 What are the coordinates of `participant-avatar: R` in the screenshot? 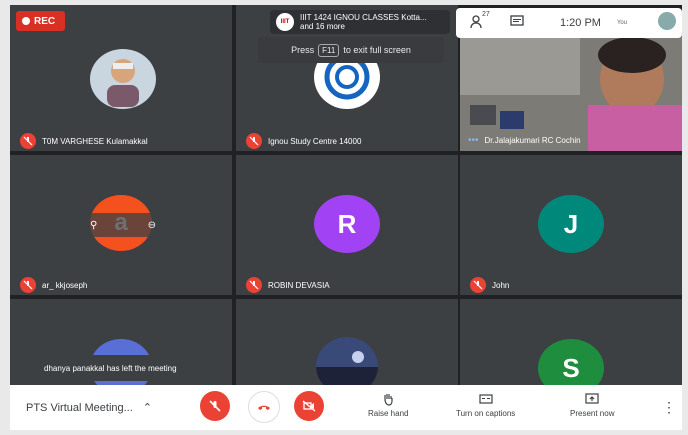 It's located at (347, 224).